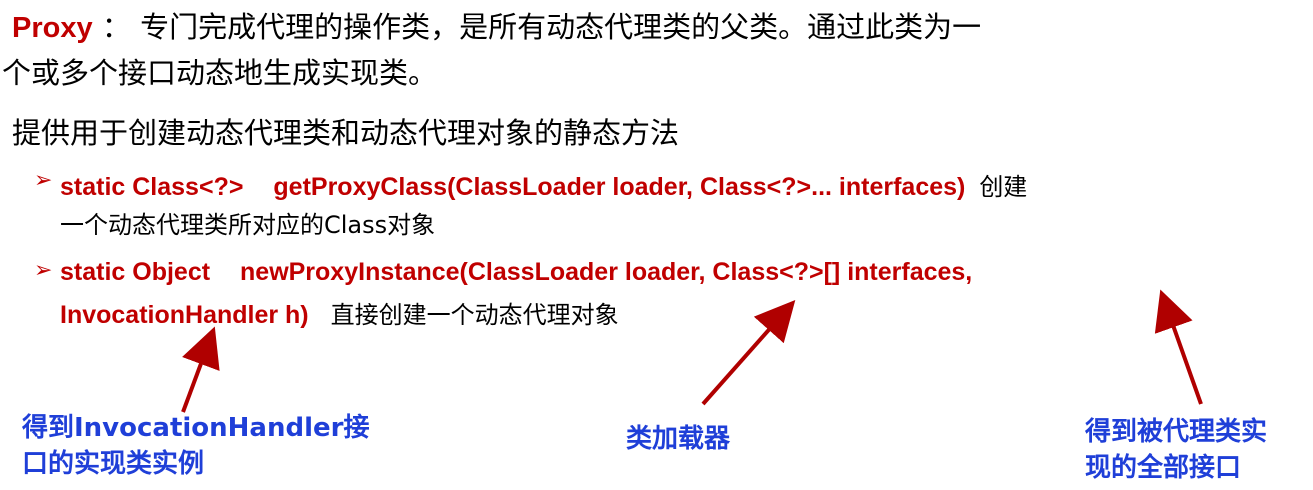  What do you see at coordinates (200, 369) in the screenshot?
I see `arrow-invocation-handler` at bounding box center [200, 369].